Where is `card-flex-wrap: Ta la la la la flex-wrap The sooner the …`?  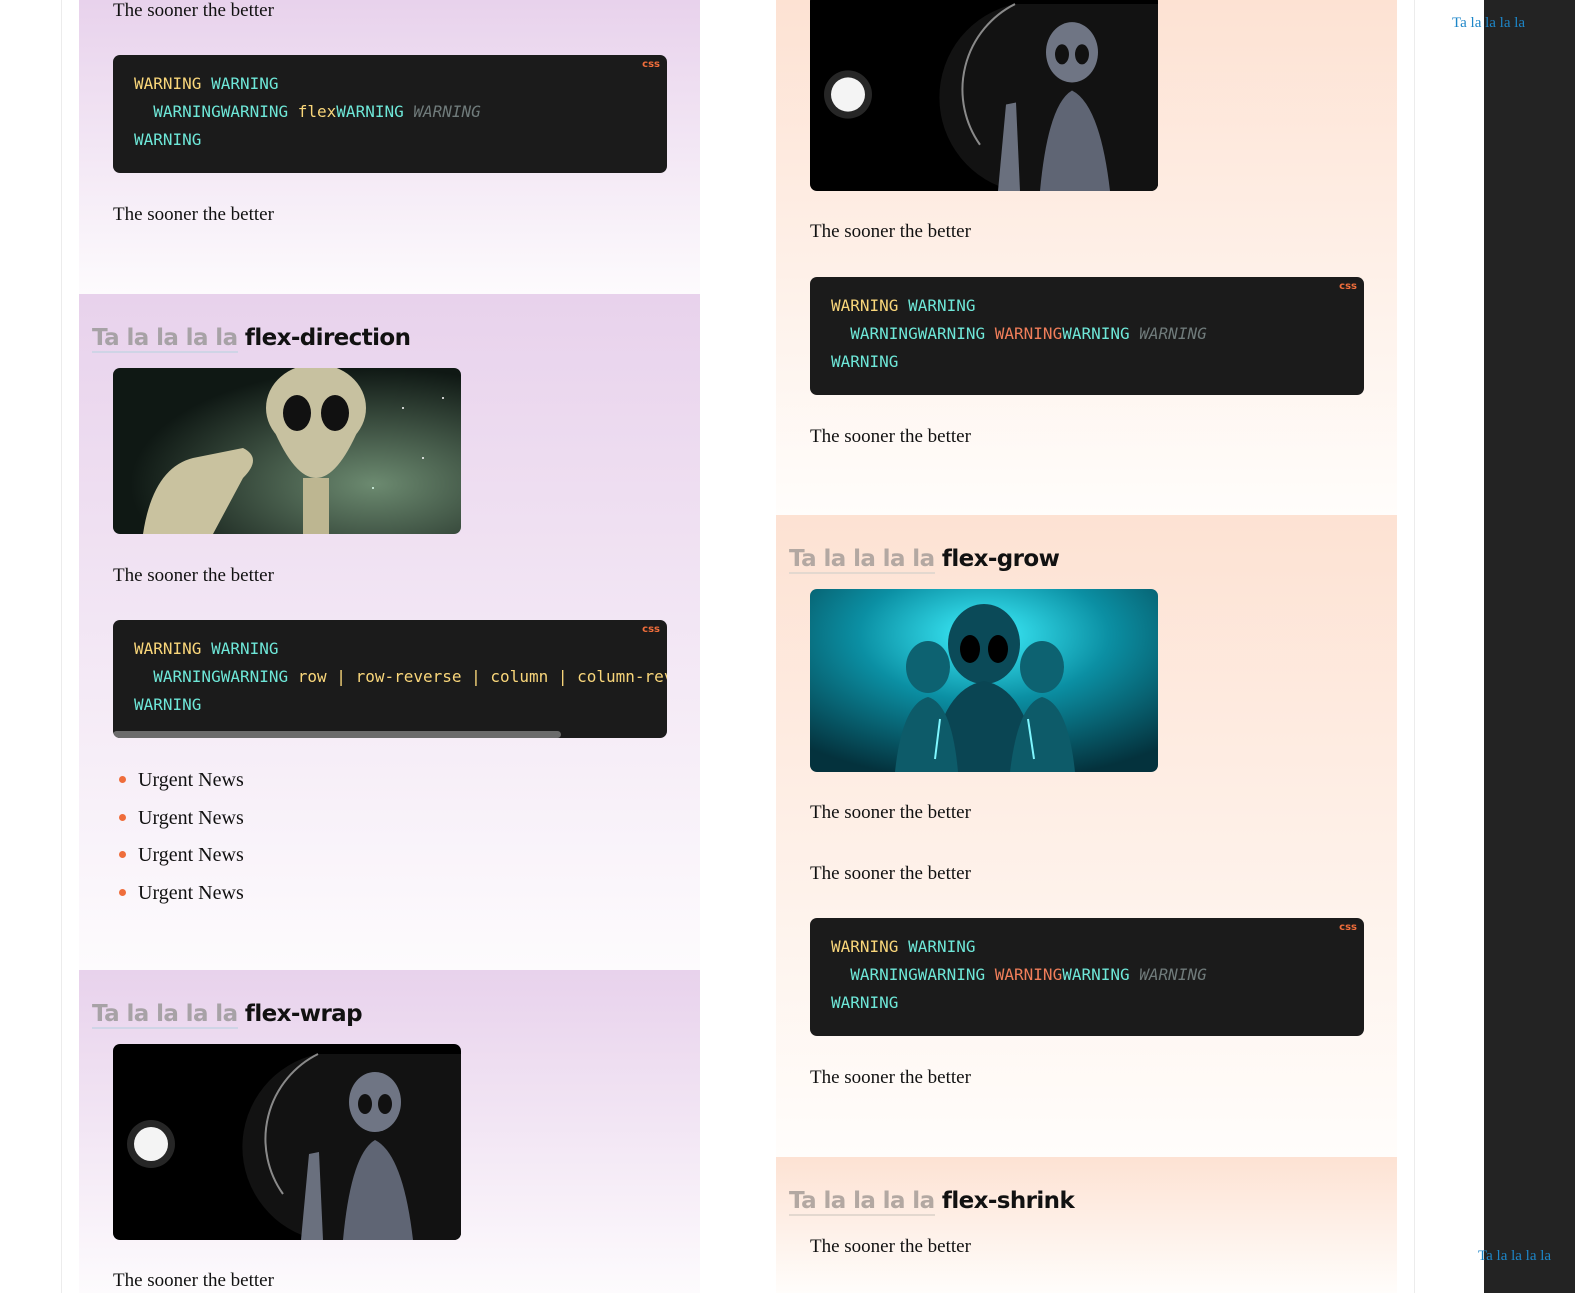 card-flex-wrap: Ta la la la la flex-wrap The sooner the … is located at coordinates (389, 1131).